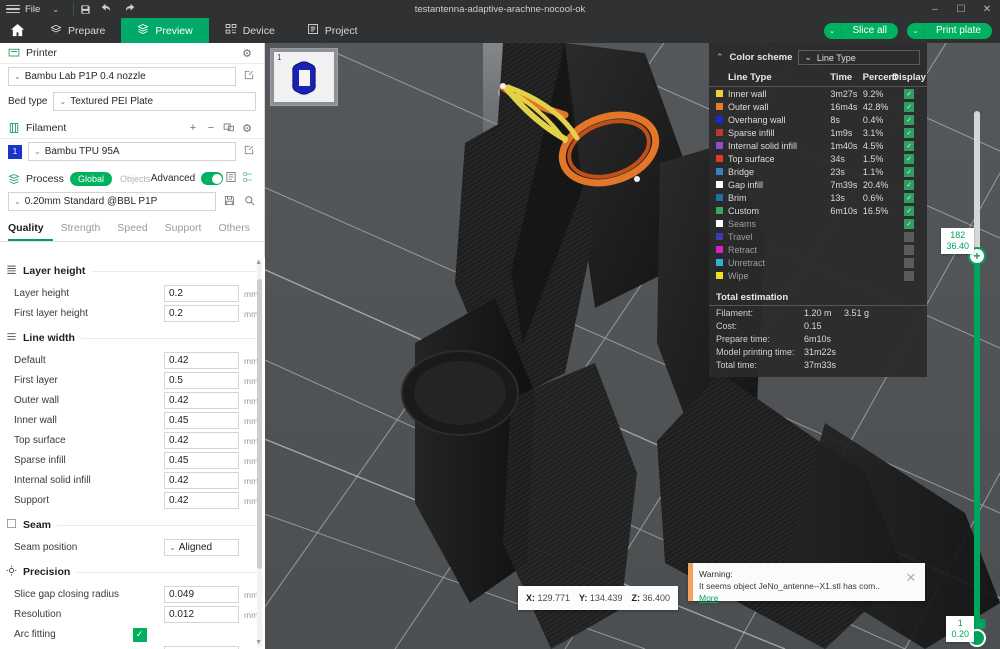 The height and width of the screenshot is (649, 1000). Describe the element at coordinates (818, 145) in the screenshot. I see `legend-row: Internal solid infill 1m40s 4.5% ✓` at that location.